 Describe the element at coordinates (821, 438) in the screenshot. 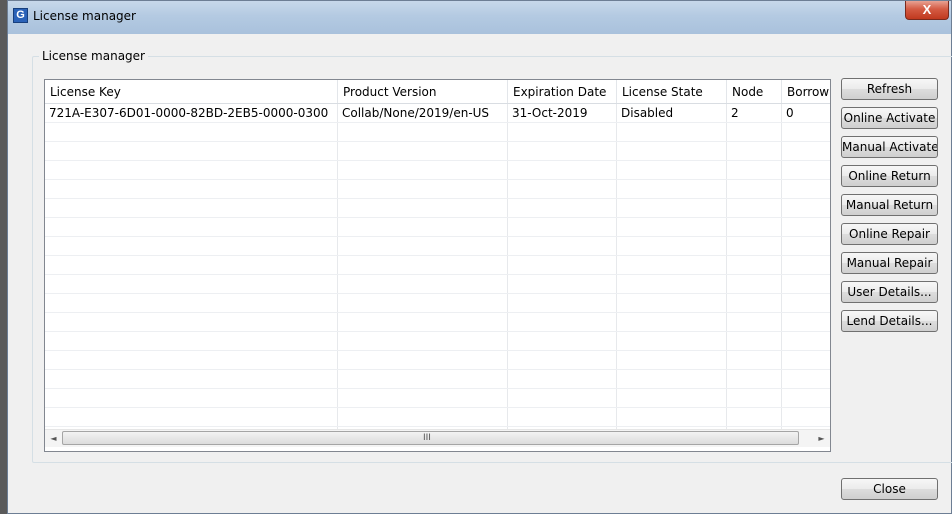

I see `scroll-right-icon: ►` at that location.